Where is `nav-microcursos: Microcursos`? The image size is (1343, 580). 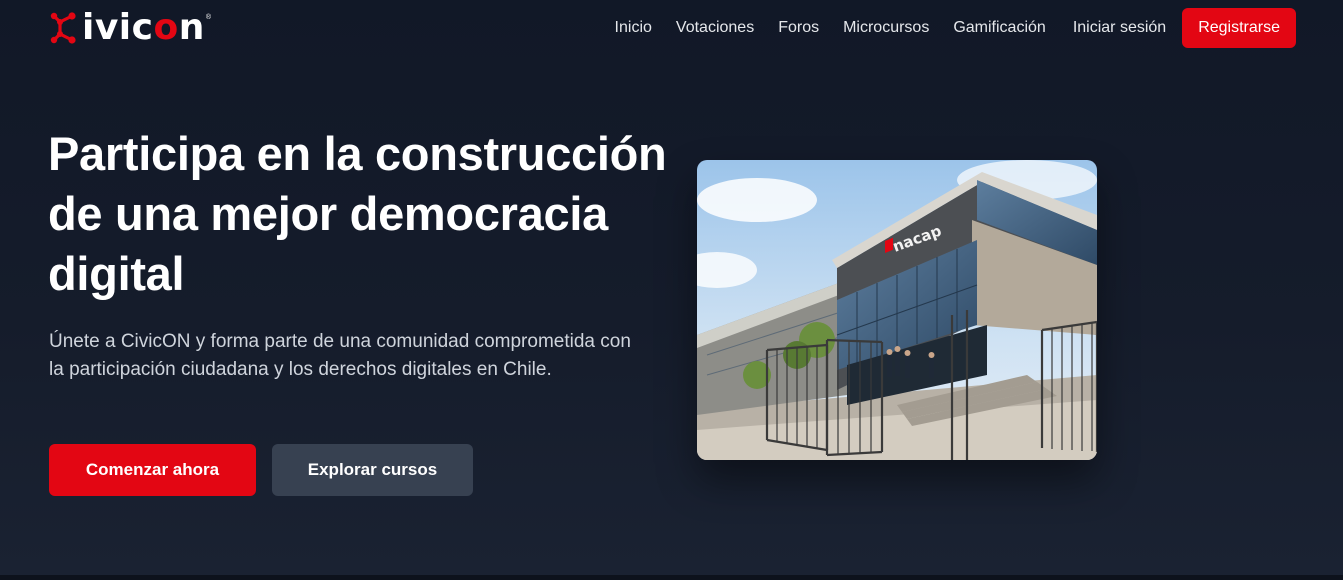
nav-microcursos: Microcursos is located at coordinates (886, 28).